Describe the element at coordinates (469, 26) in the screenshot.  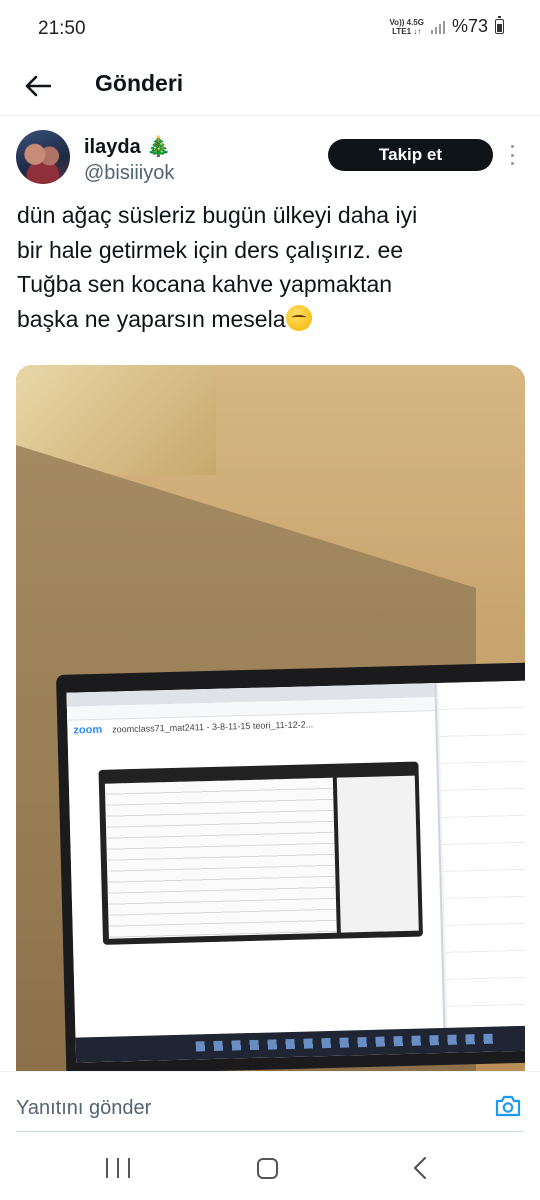
I see `battery-percent: %73` at that location.